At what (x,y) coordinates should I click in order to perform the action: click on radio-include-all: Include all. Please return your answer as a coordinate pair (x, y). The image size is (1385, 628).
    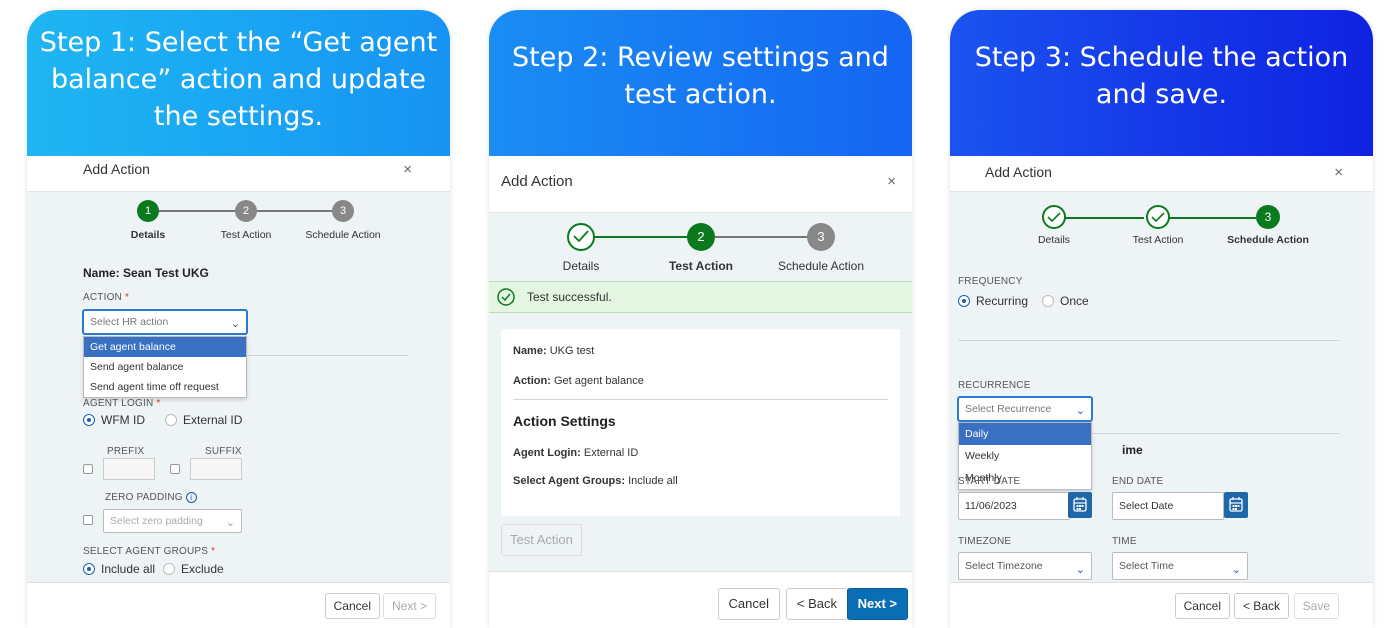
    Looking at the image, I should click on (119, 569).